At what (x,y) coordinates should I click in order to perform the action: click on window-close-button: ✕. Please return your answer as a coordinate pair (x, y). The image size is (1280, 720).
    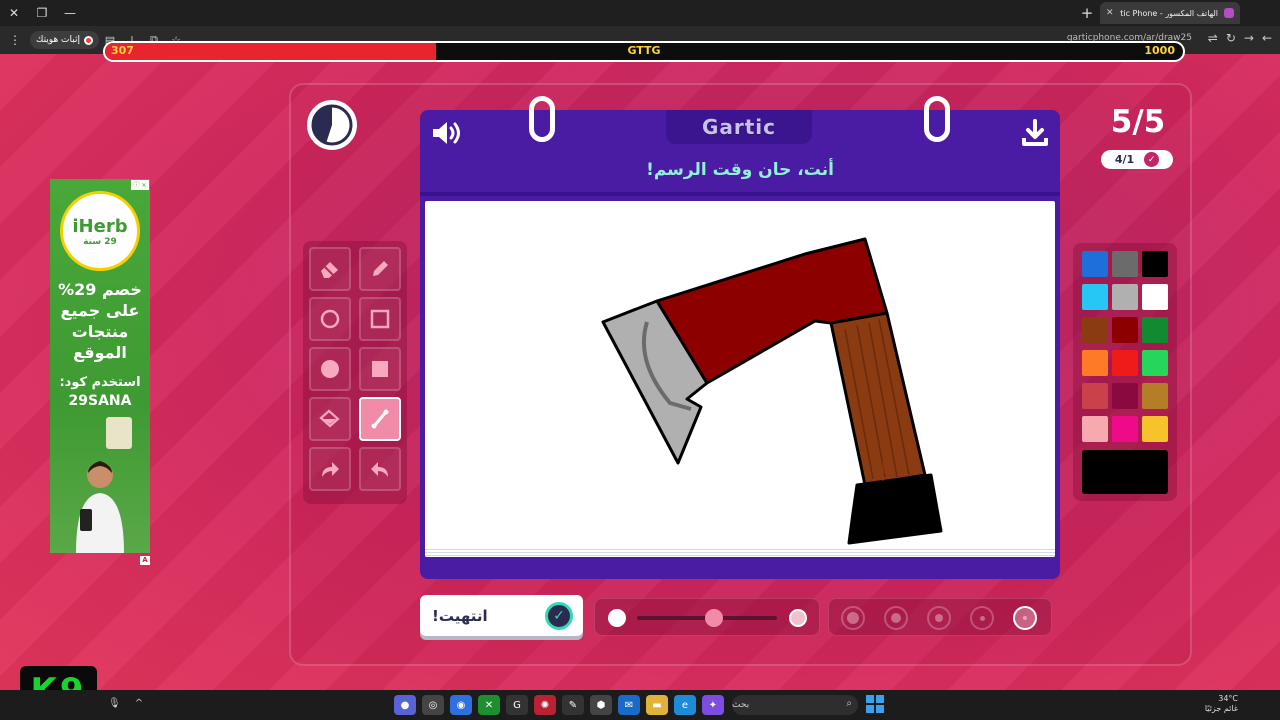
    Looking at the image, I should click on (14, 13).